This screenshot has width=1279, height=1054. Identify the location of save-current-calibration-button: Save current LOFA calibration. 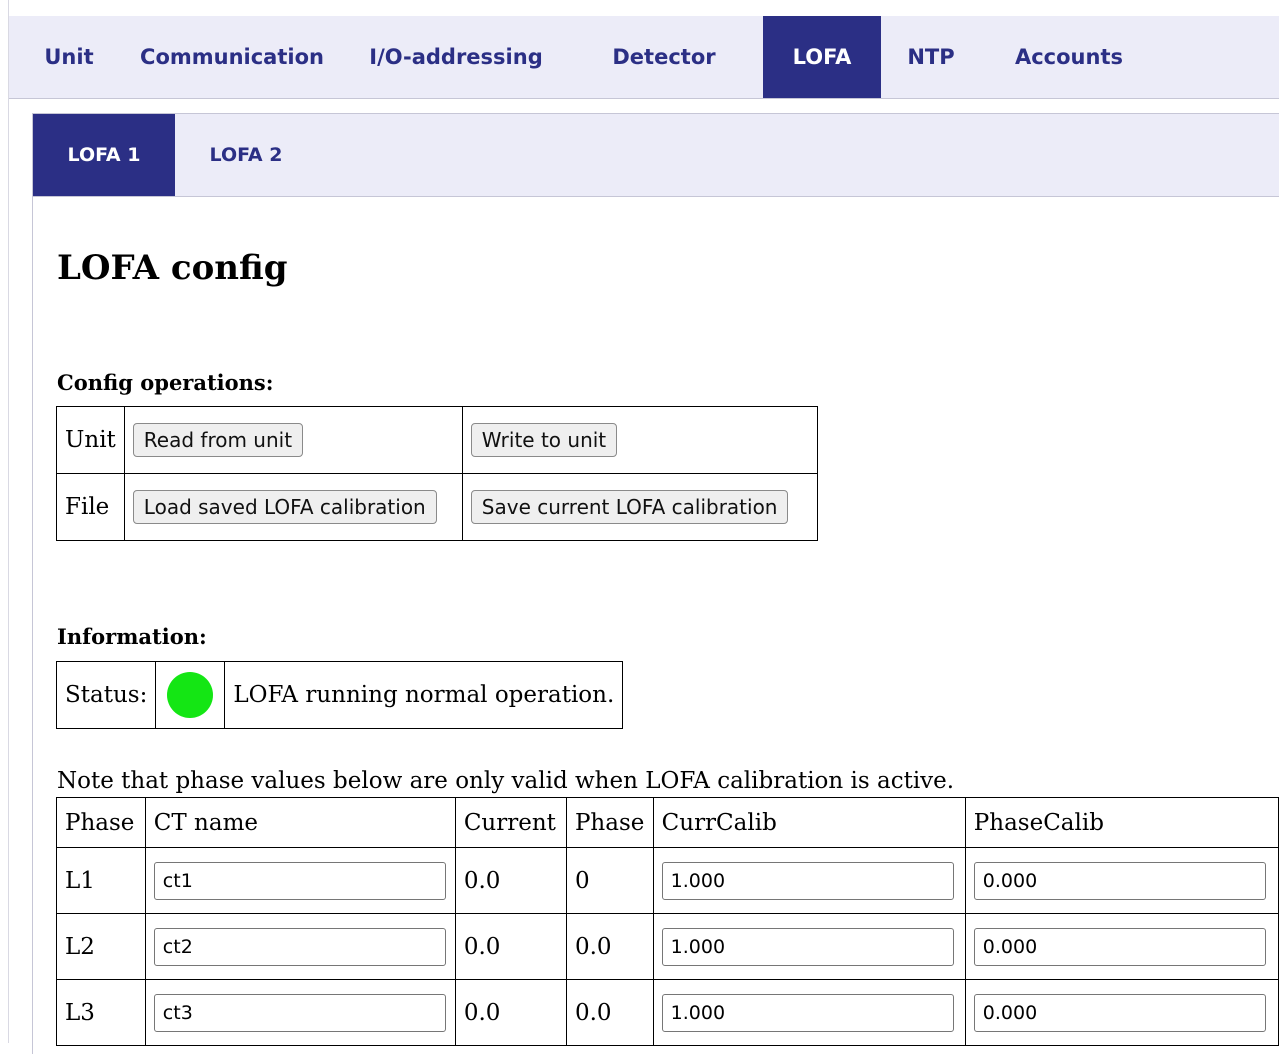
(629, 507).